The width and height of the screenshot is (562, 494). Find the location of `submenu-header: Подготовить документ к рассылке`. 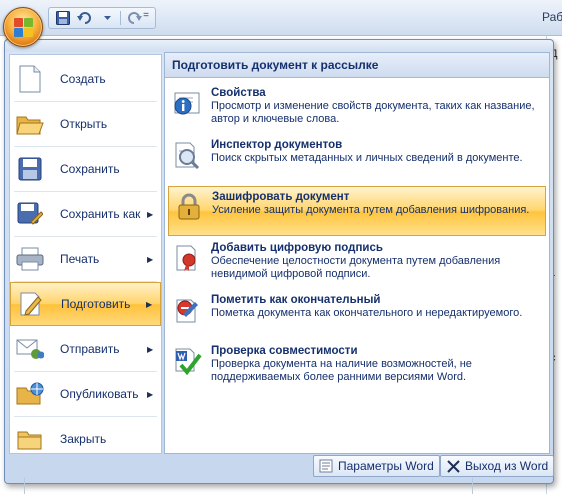

submenu-header: Подготовить документ к рассылке is located at coordinates (357, 65).